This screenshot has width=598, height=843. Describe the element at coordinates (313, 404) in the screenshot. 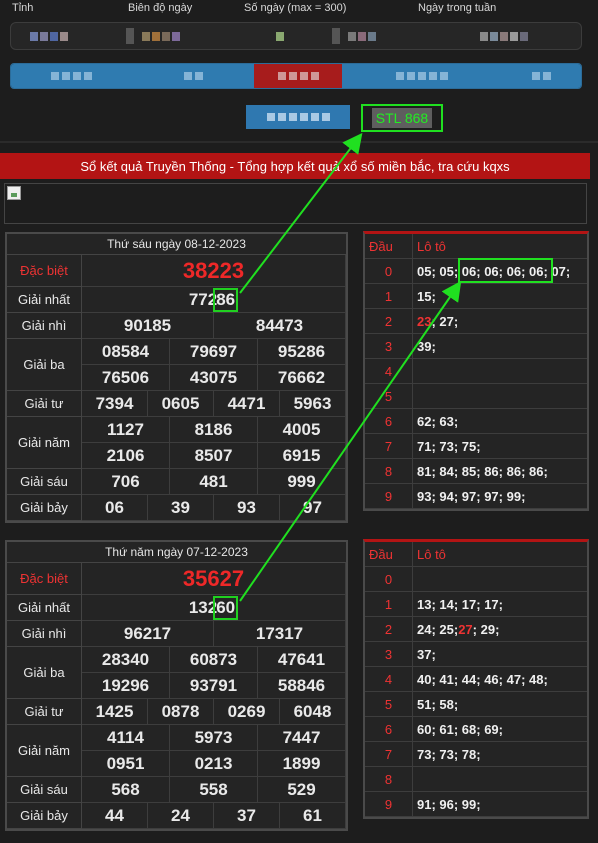

I see `prize-g4-value: 5963` at that location.